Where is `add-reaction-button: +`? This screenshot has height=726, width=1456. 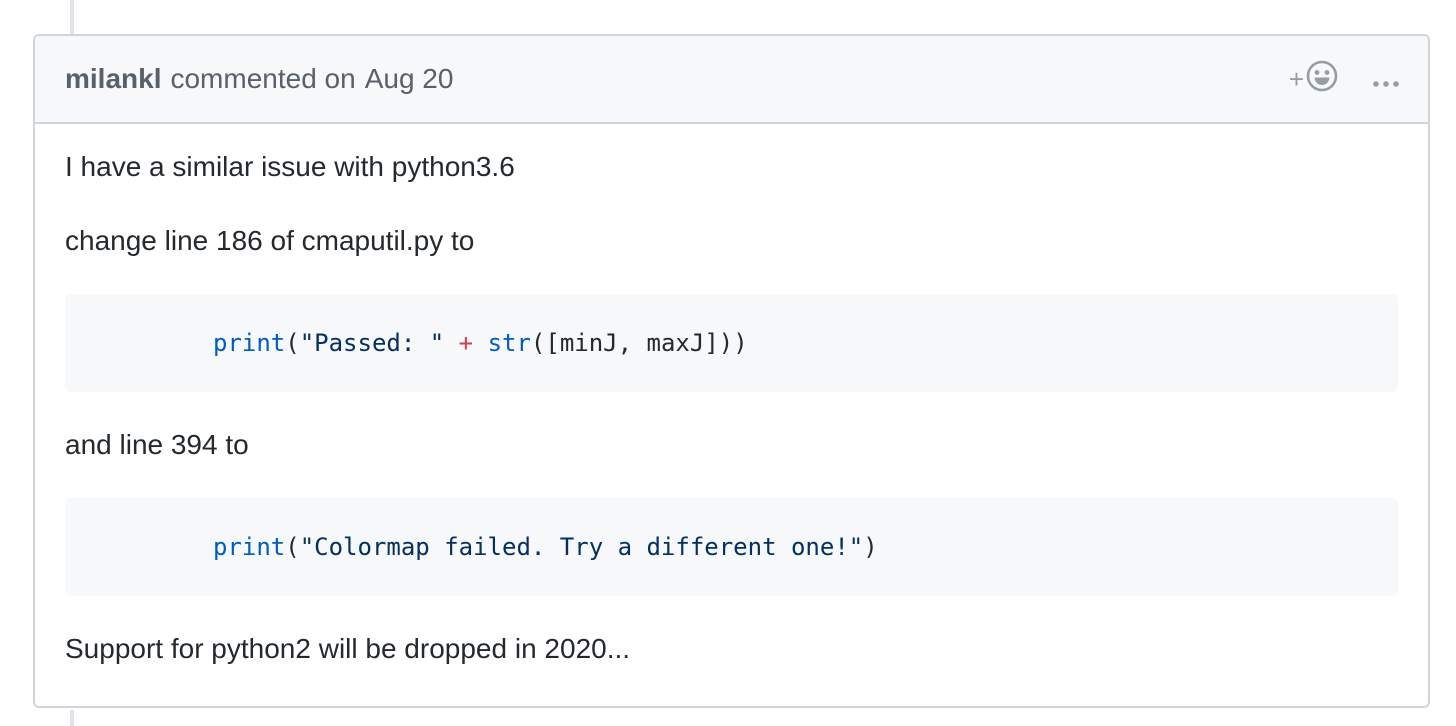 add-reaction-button: + is located at coordinates (1313, 79).